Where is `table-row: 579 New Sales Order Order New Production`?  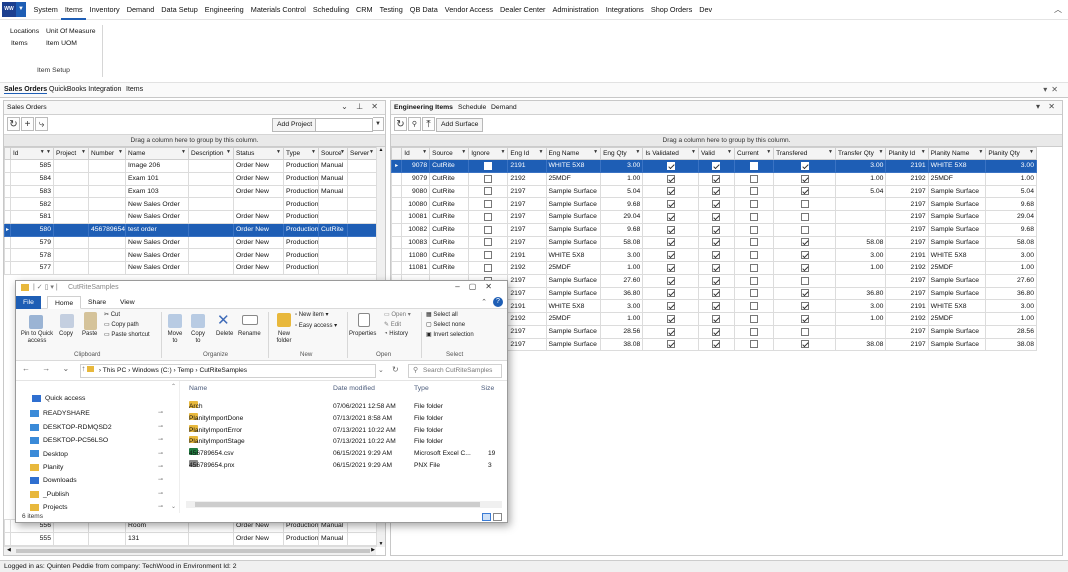
table-row: 579 New Sales Order Order New Production is located at coordinates (190, 242).